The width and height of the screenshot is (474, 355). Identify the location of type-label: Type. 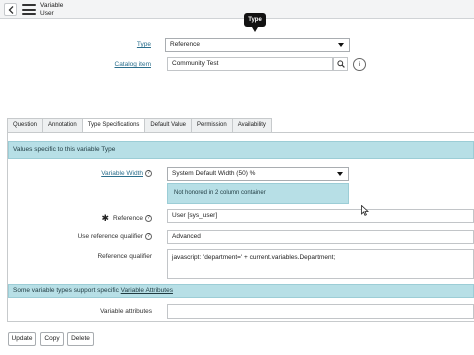
(130, 44).